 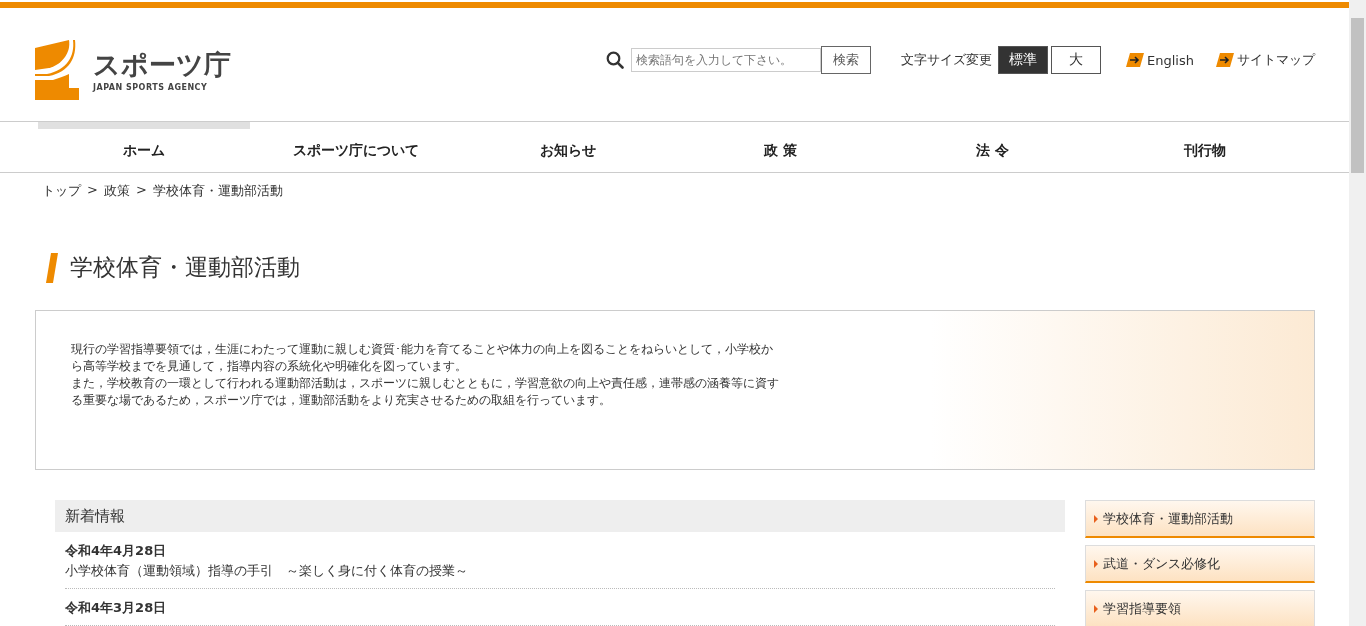 I want to click on breadcrumb-link: トップ, so click(x=61, y=191).